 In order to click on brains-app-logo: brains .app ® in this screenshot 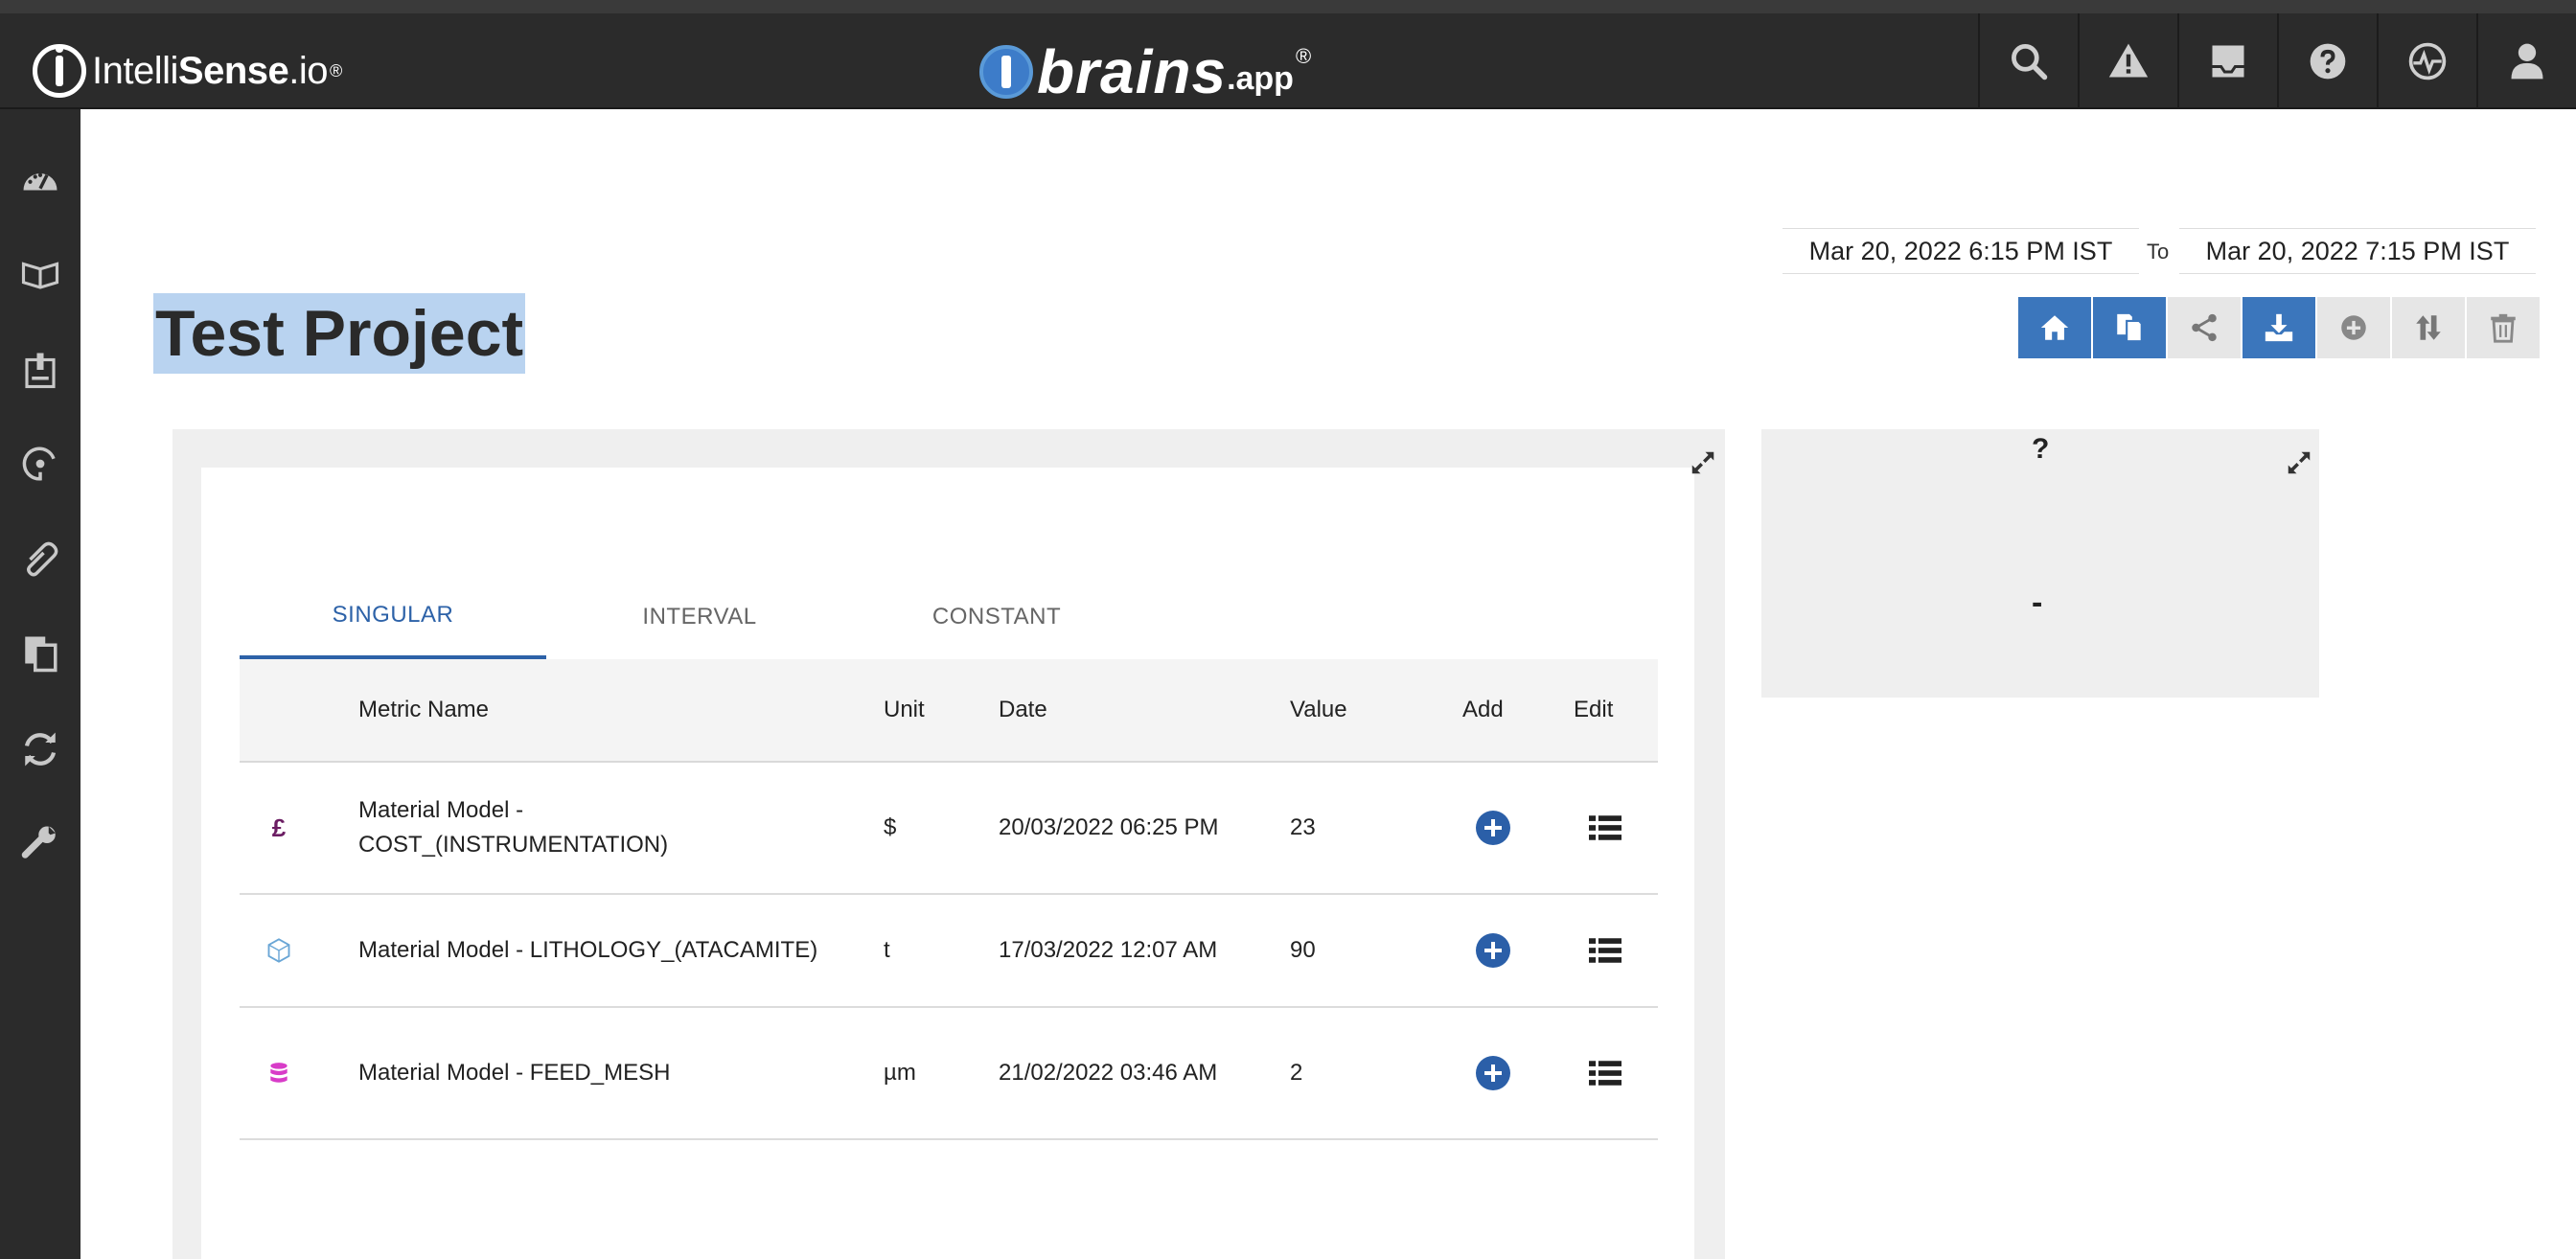, I will do `click(1145, 71)`.